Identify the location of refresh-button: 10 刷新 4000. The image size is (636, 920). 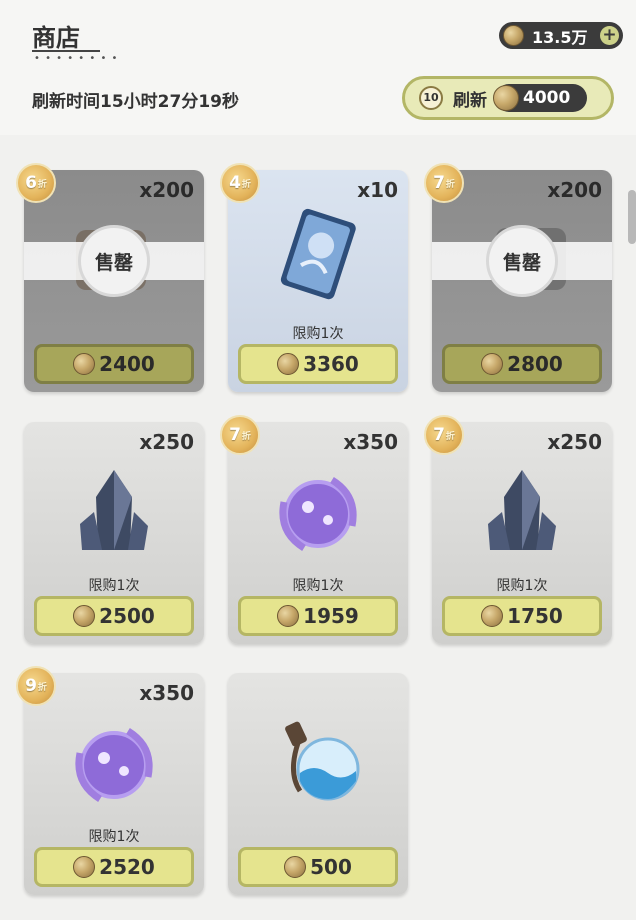
(508, 98).